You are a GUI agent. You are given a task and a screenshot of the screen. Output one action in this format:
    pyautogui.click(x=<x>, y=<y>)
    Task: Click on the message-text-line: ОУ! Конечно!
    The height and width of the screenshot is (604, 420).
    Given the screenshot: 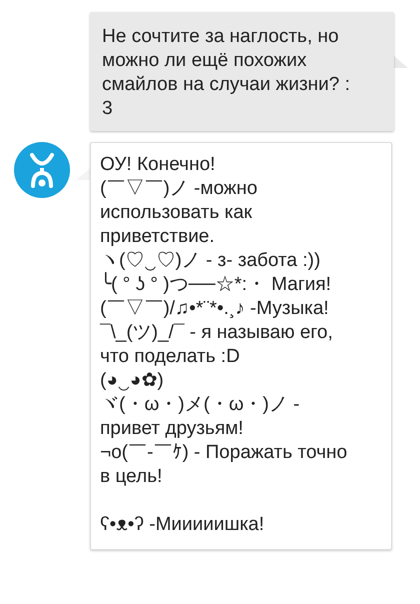 What is the action you would take?
    pyautogui.click(x=158, y=165)
    